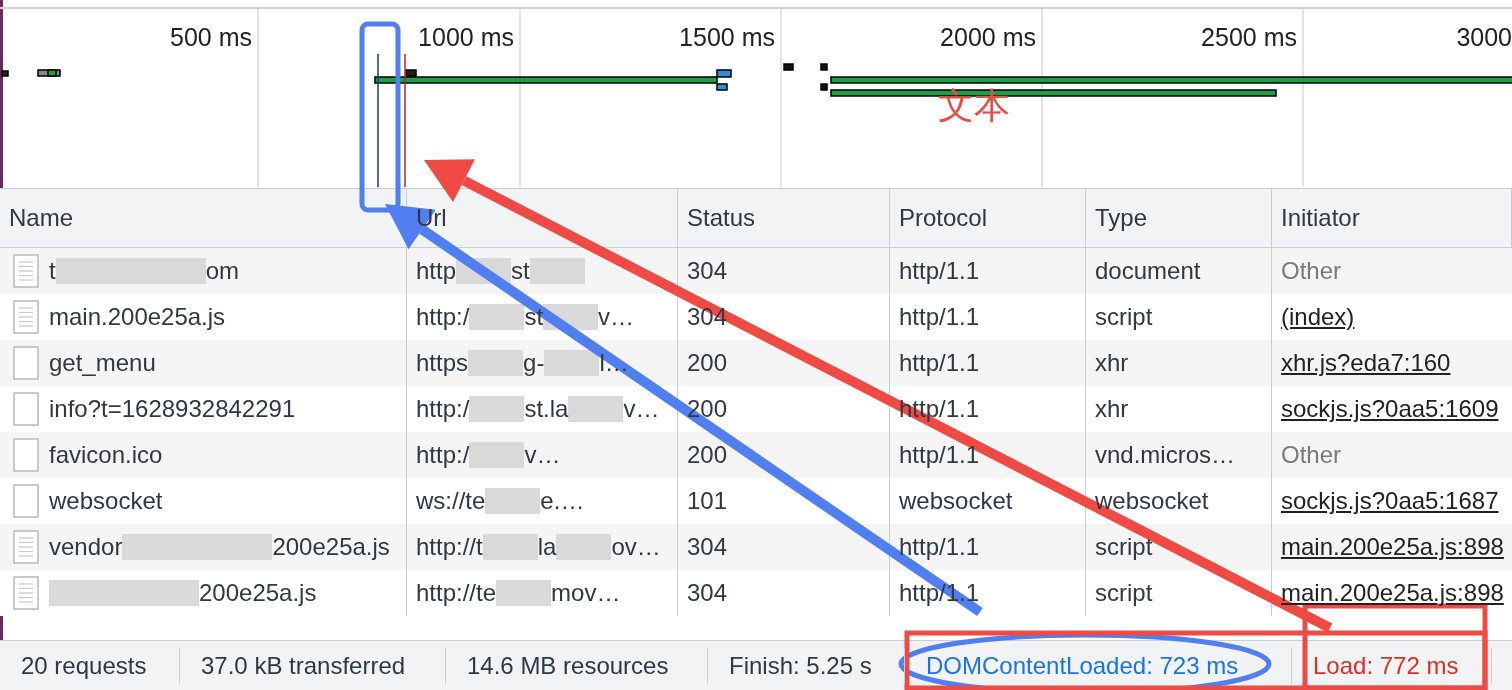  What do you see at coordinates (806, 665) in the screenshot?
I see `status-text: Finish: 5.25 s` at bounding box center [806, 665].